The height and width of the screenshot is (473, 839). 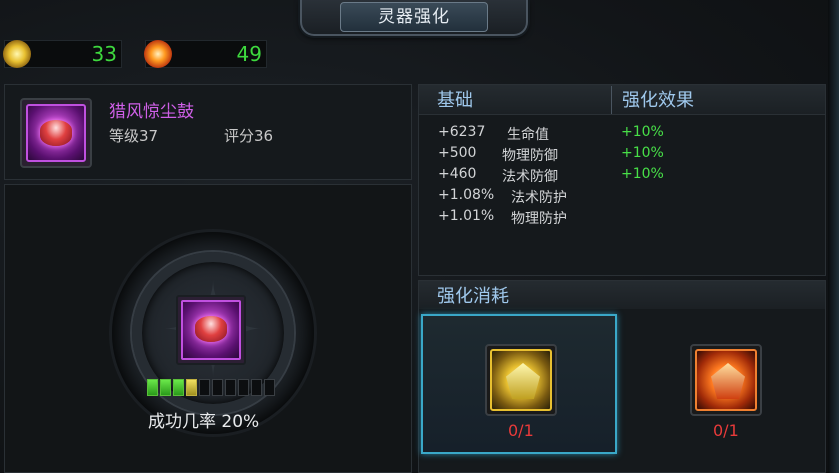 What do you see at coordinates (134, 136) in the screenshot?
I see `item-level: 等级37` at bounding box center [134, 136].